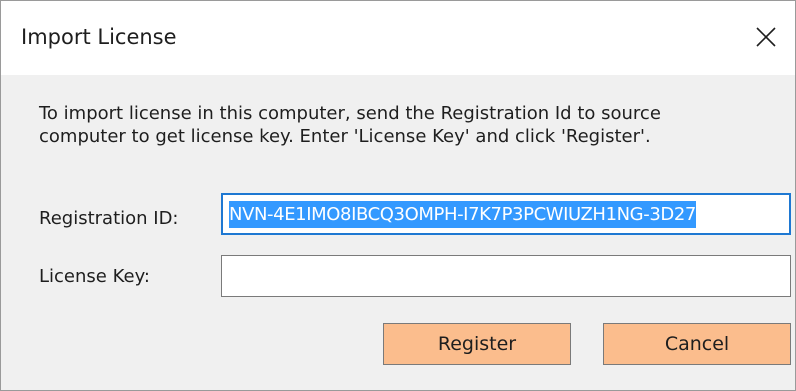  Describe the element at coordinates (99, 37) in the screenshot. I see `dialog-title: Import License` at that location.